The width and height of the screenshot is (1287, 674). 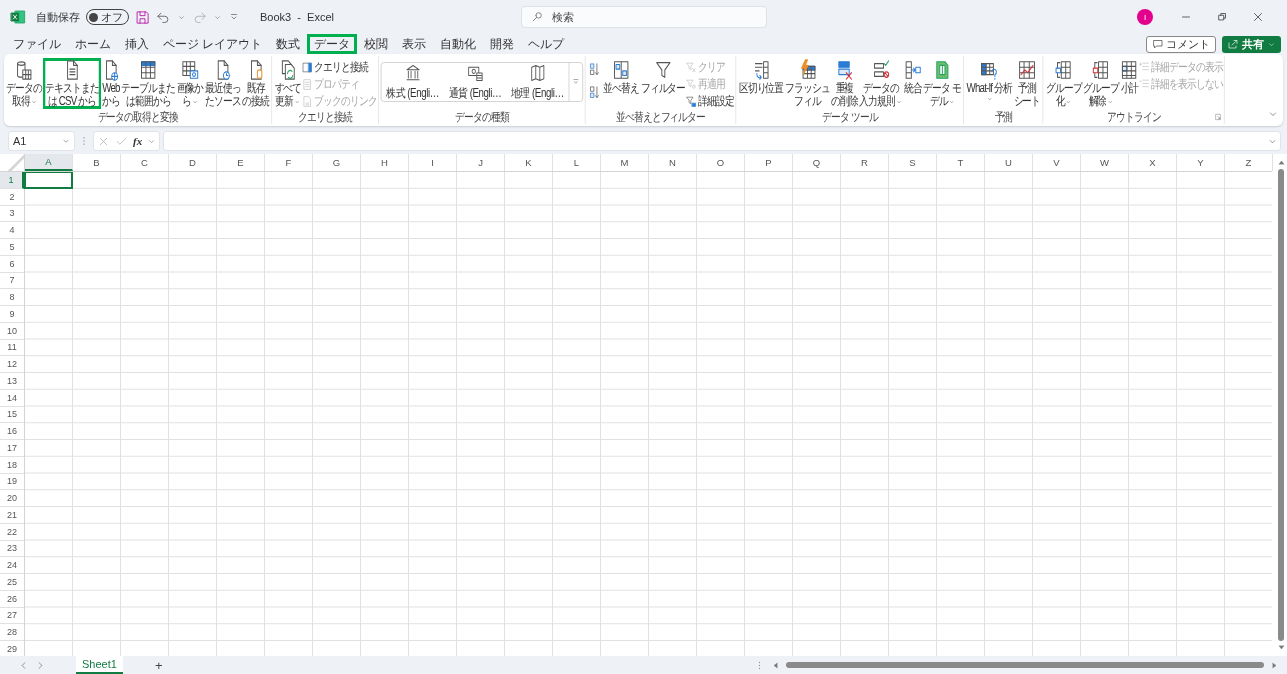 I want to click on row-header: 5, so click(x=12, y=247).